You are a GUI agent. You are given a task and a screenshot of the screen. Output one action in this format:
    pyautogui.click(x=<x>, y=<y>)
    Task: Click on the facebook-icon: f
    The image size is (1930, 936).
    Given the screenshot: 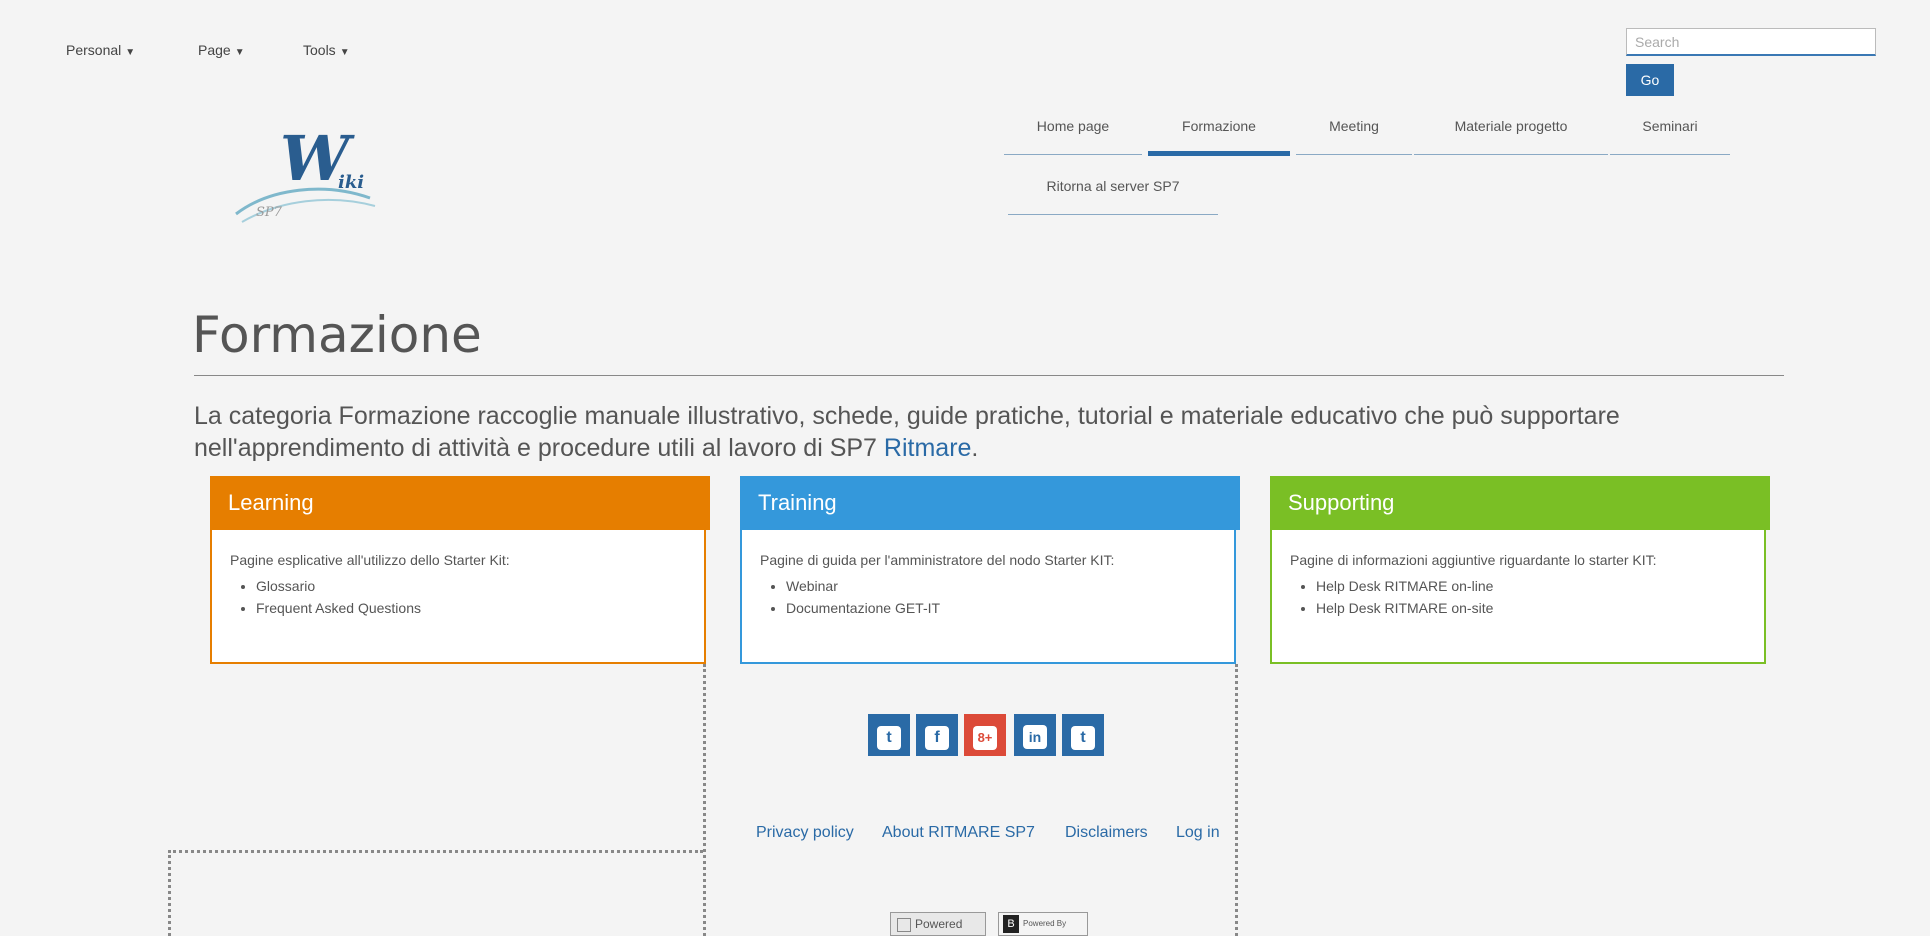 What is the action you would take?
    pyautogui.click(x=937, y=738)
    